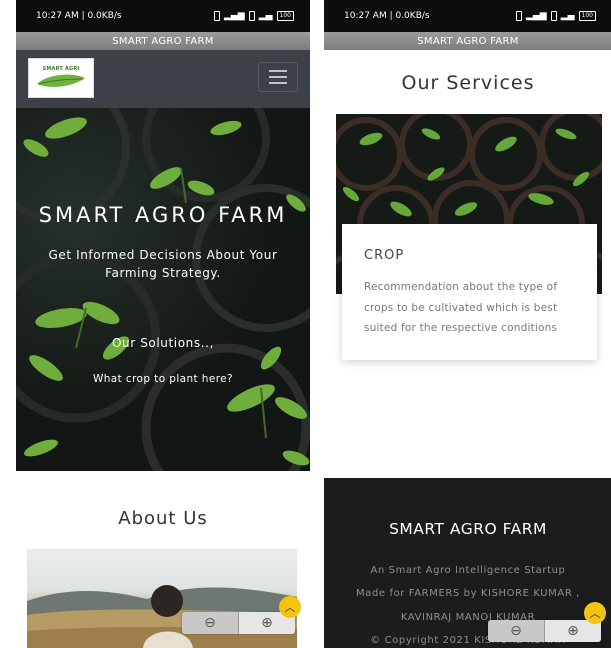 This screenshot has height=648, width=611. I want to click on navbar: SMART AGRI, so click(163, 79).